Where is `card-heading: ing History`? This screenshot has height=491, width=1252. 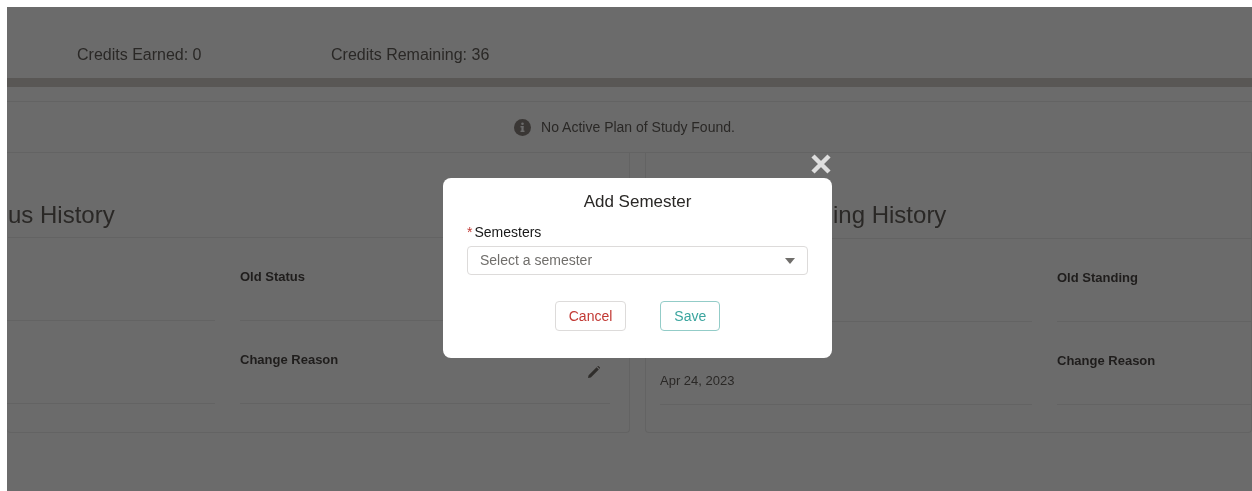
card-heading: ing History is located at coordinates (890, 215).